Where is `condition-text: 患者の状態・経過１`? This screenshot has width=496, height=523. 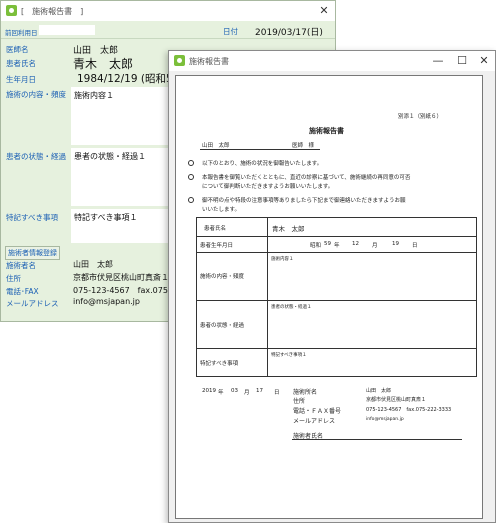
condition-text: 患者の状態・経過１ is located at coordinates (110, 156).